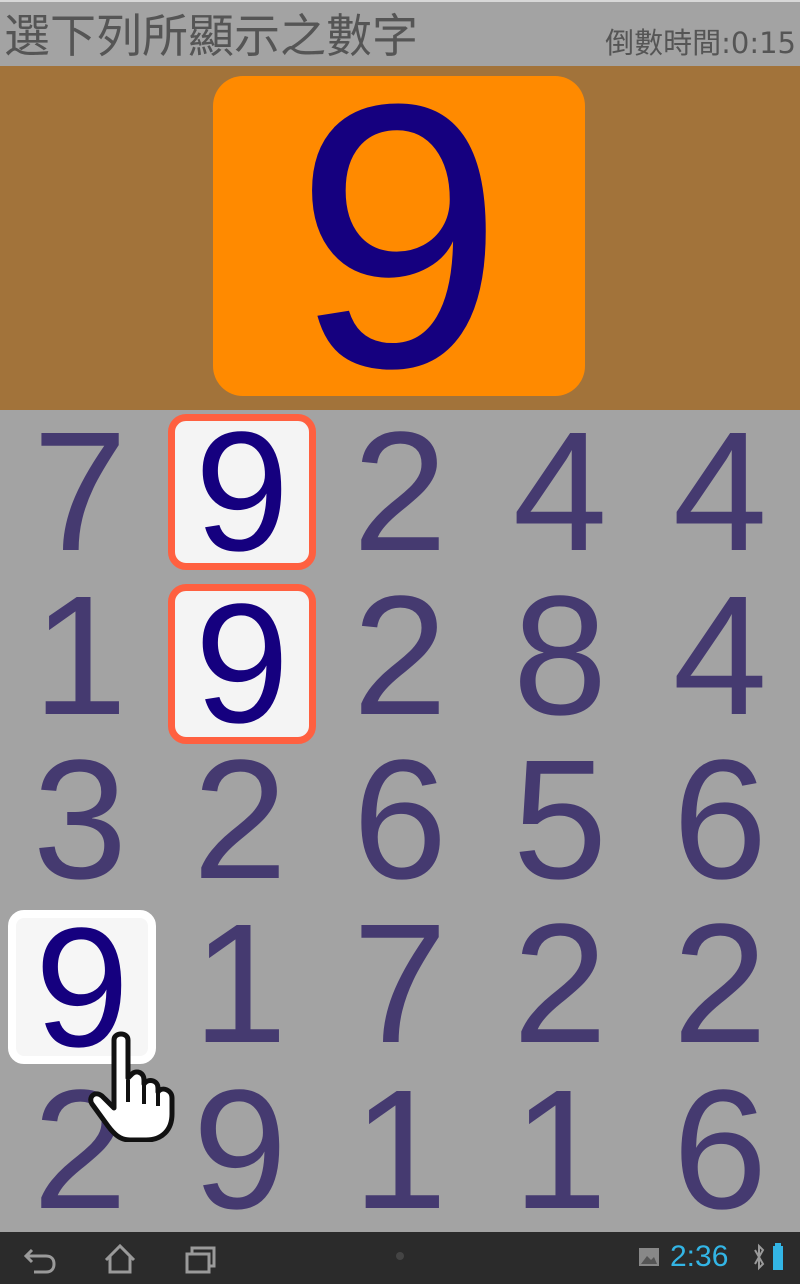 The width and height of the screenshot is (800, 1284). Describe the element at coordinates (560, 656) in the screenshot. I see `grid-cell: 8` at that location.